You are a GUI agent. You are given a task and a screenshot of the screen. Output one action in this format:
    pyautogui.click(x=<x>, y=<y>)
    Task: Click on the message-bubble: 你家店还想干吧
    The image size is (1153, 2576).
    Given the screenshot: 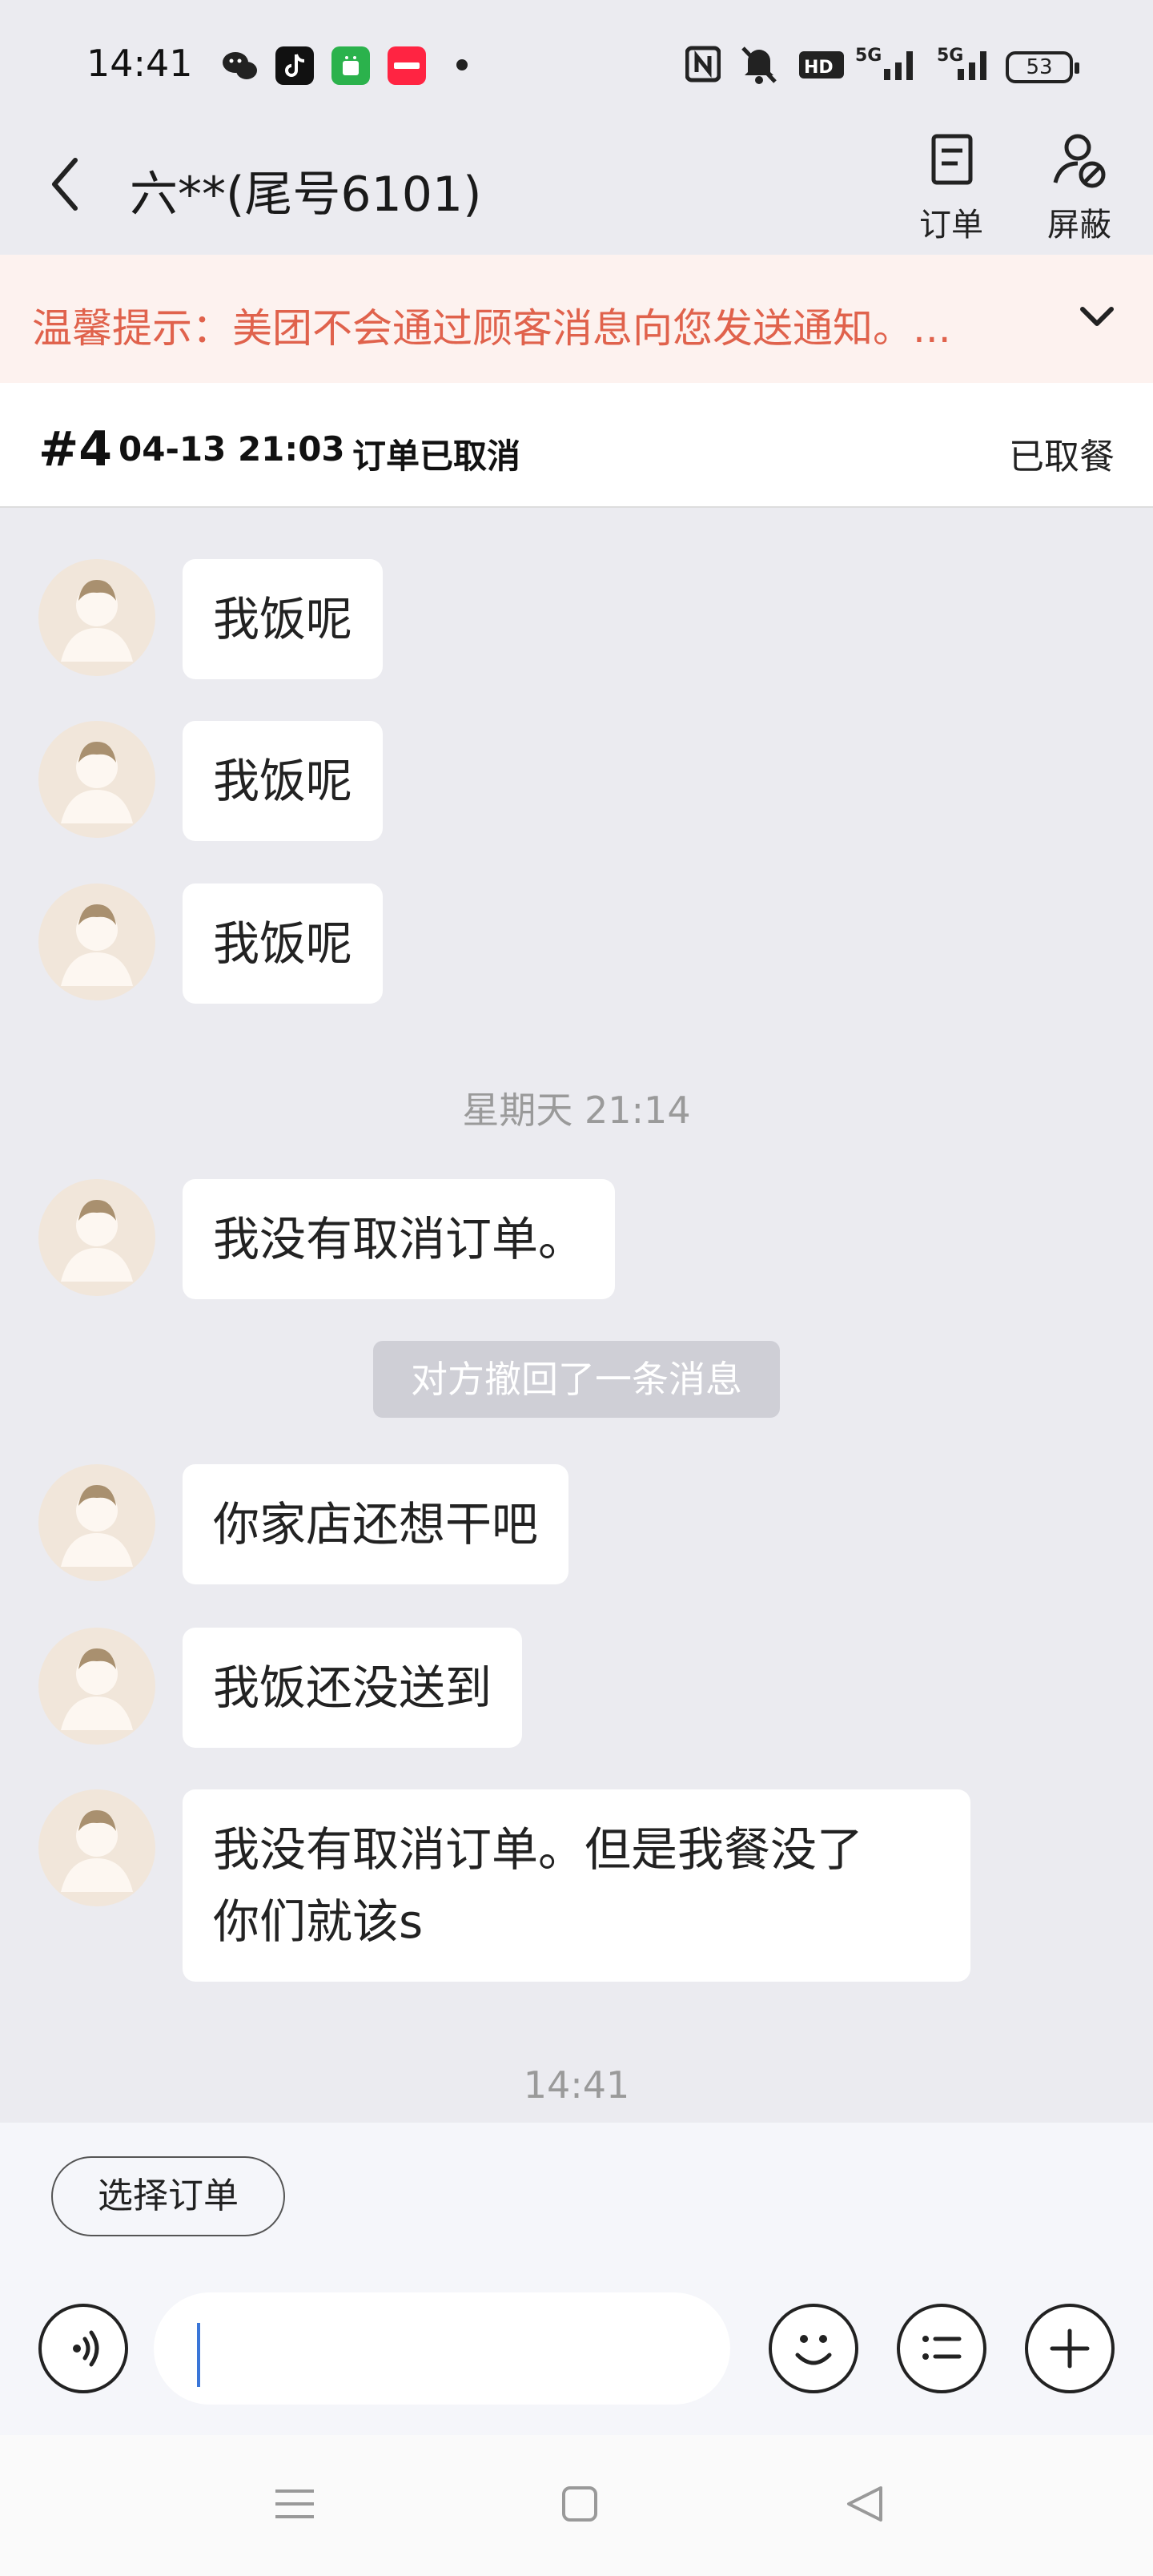 What is the action you would take?
    pyautogui.click(x=376, y=1524)
    